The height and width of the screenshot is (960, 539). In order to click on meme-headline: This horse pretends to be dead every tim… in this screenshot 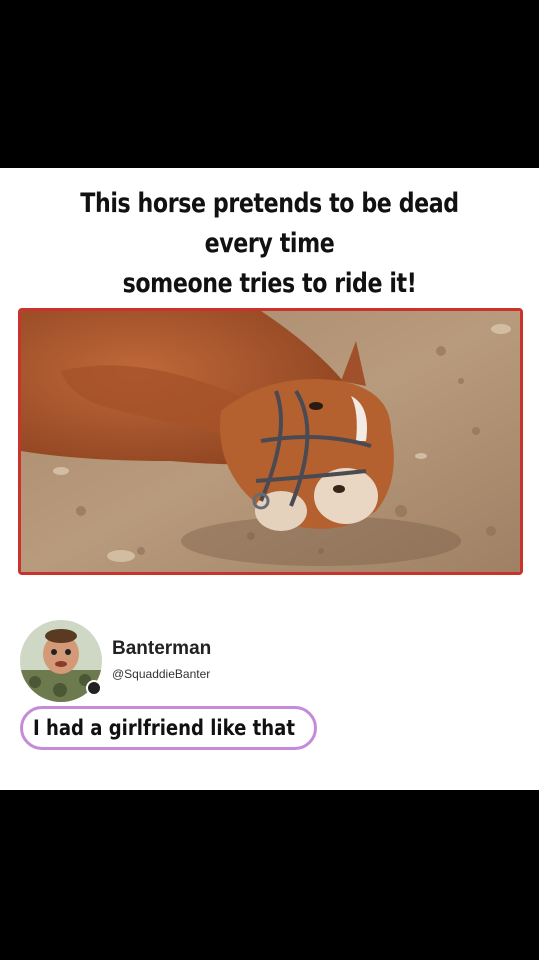, I will do `click(270, 244)`.